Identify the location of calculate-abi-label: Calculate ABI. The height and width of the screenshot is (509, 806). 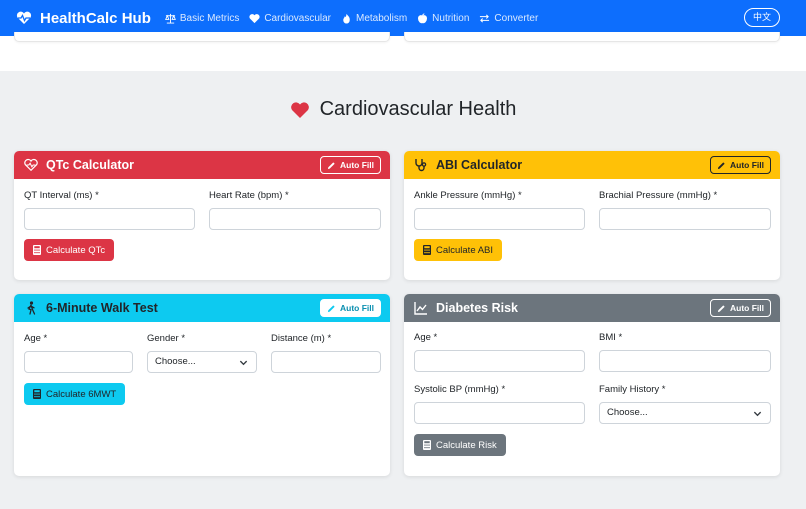
(465, 250).